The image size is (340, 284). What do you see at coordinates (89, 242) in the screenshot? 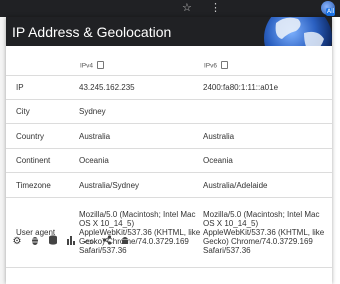
I see `code-icon: <>` at bounding box center [89, 242].